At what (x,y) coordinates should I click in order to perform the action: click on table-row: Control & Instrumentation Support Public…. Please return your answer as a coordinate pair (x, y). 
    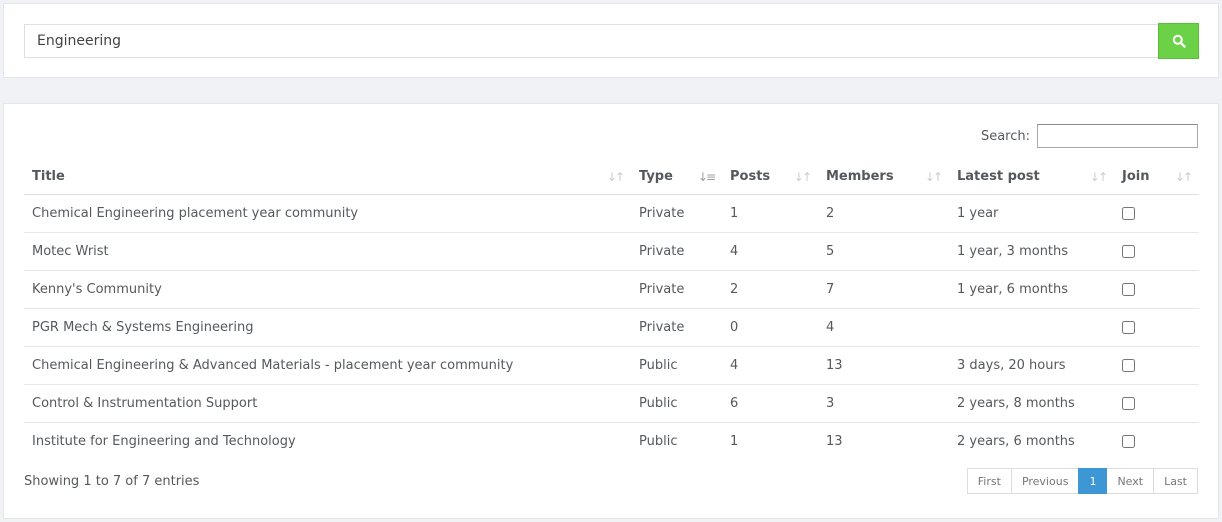
    Looking at the image, I should click on (611, 403).